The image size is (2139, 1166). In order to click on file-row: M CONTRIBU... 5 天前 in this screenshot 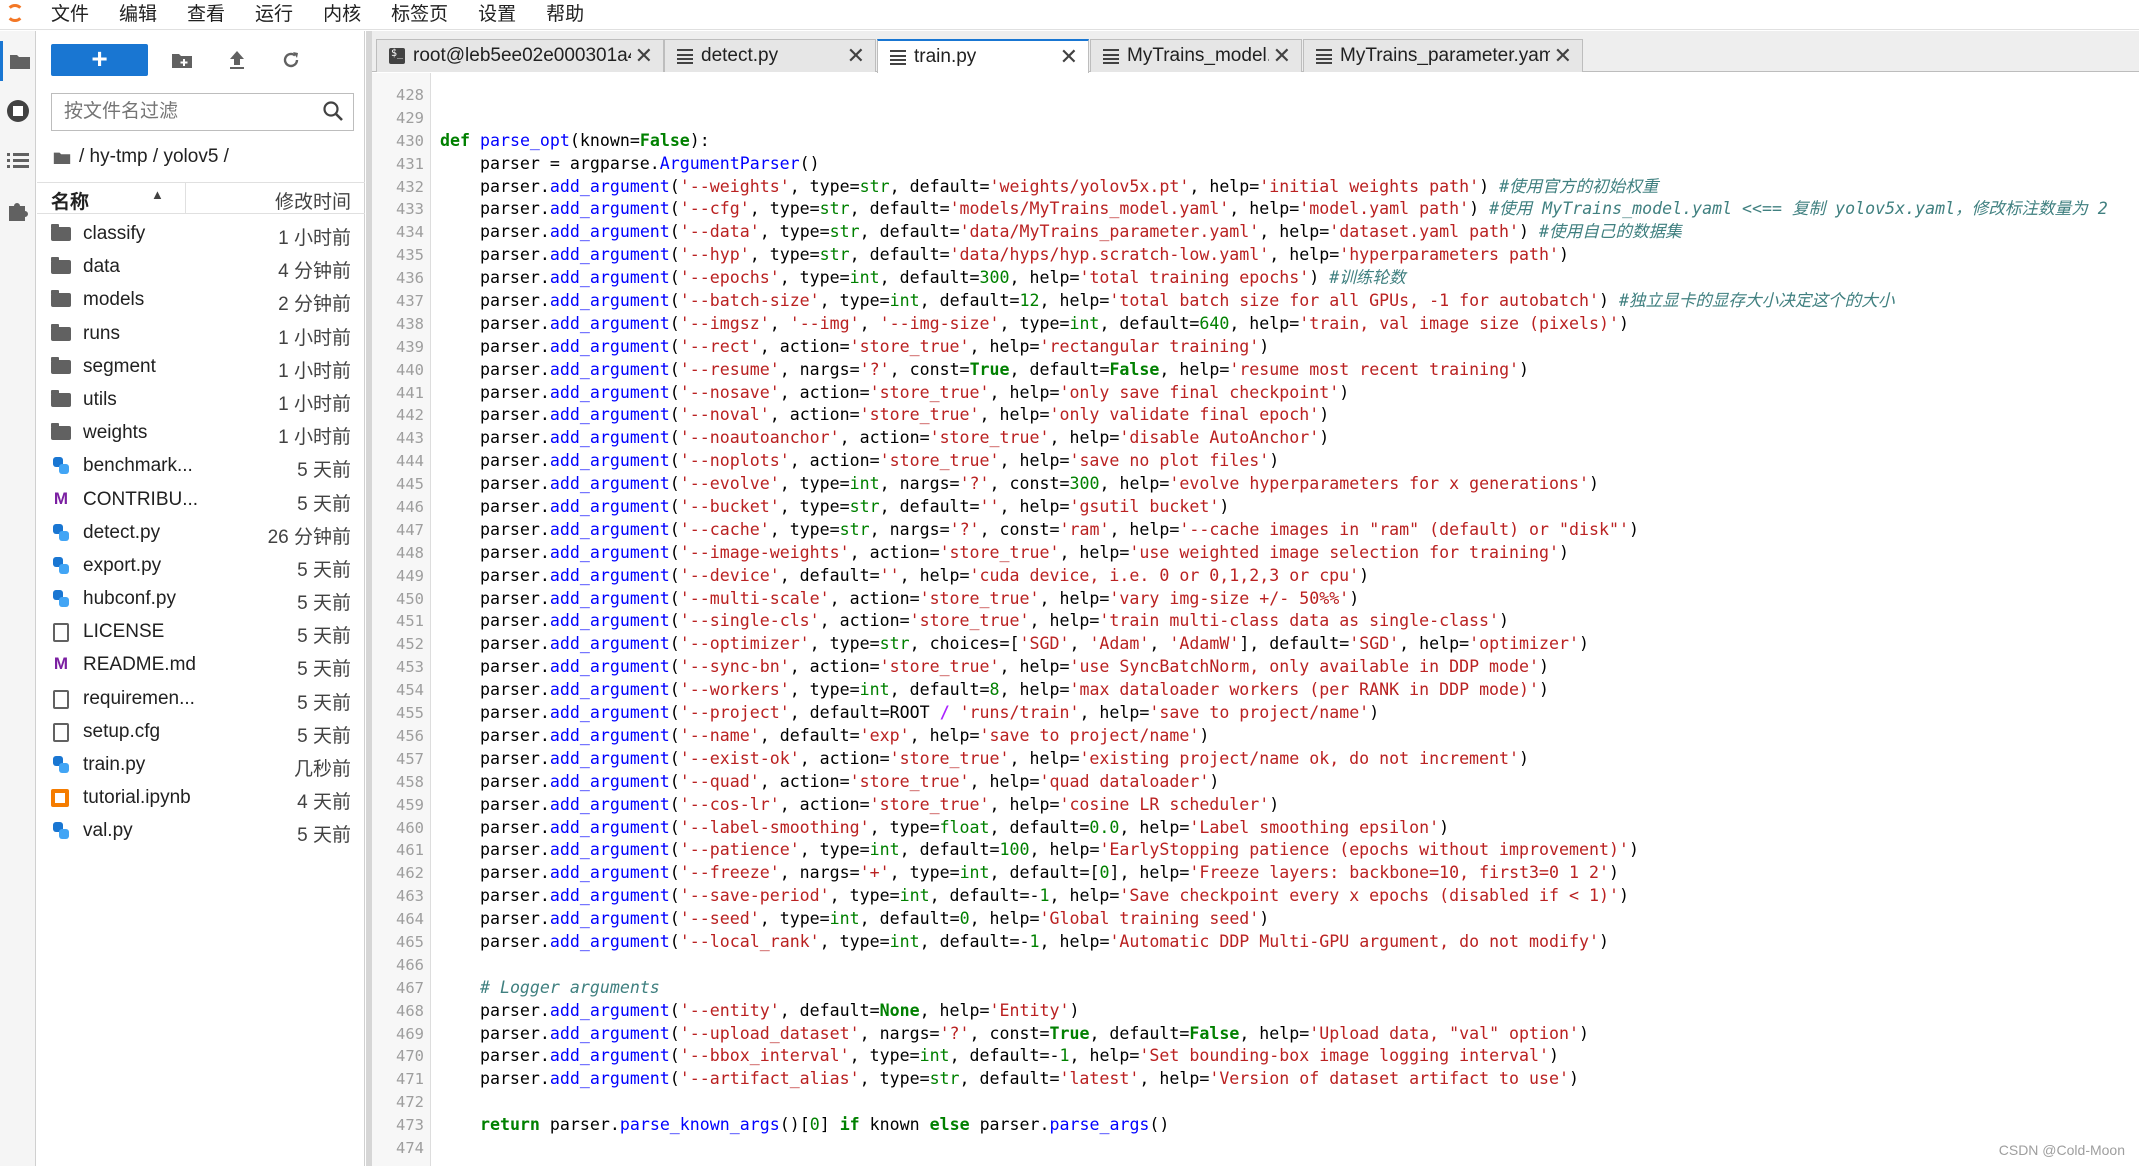, I will do `click(201, 499)`.